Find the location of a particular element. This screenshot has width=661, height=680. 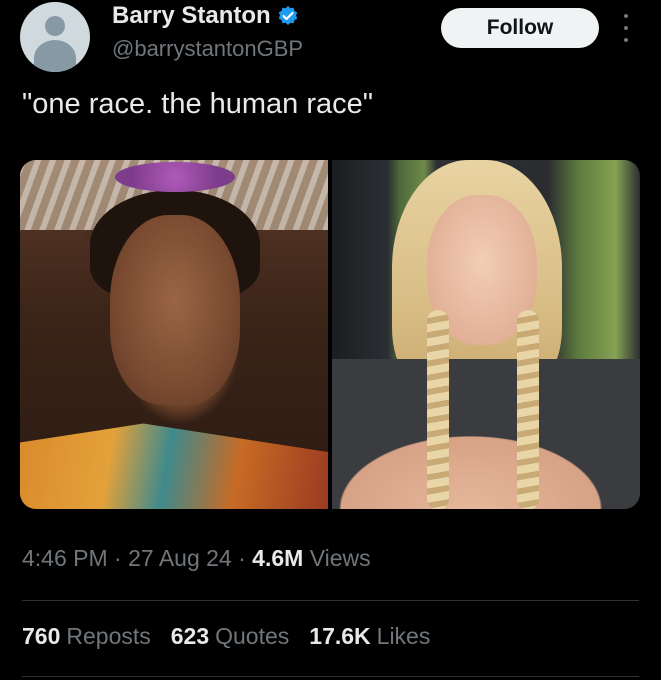

quotes-stat: 623 Quotes is located at coordinates (230, 636).